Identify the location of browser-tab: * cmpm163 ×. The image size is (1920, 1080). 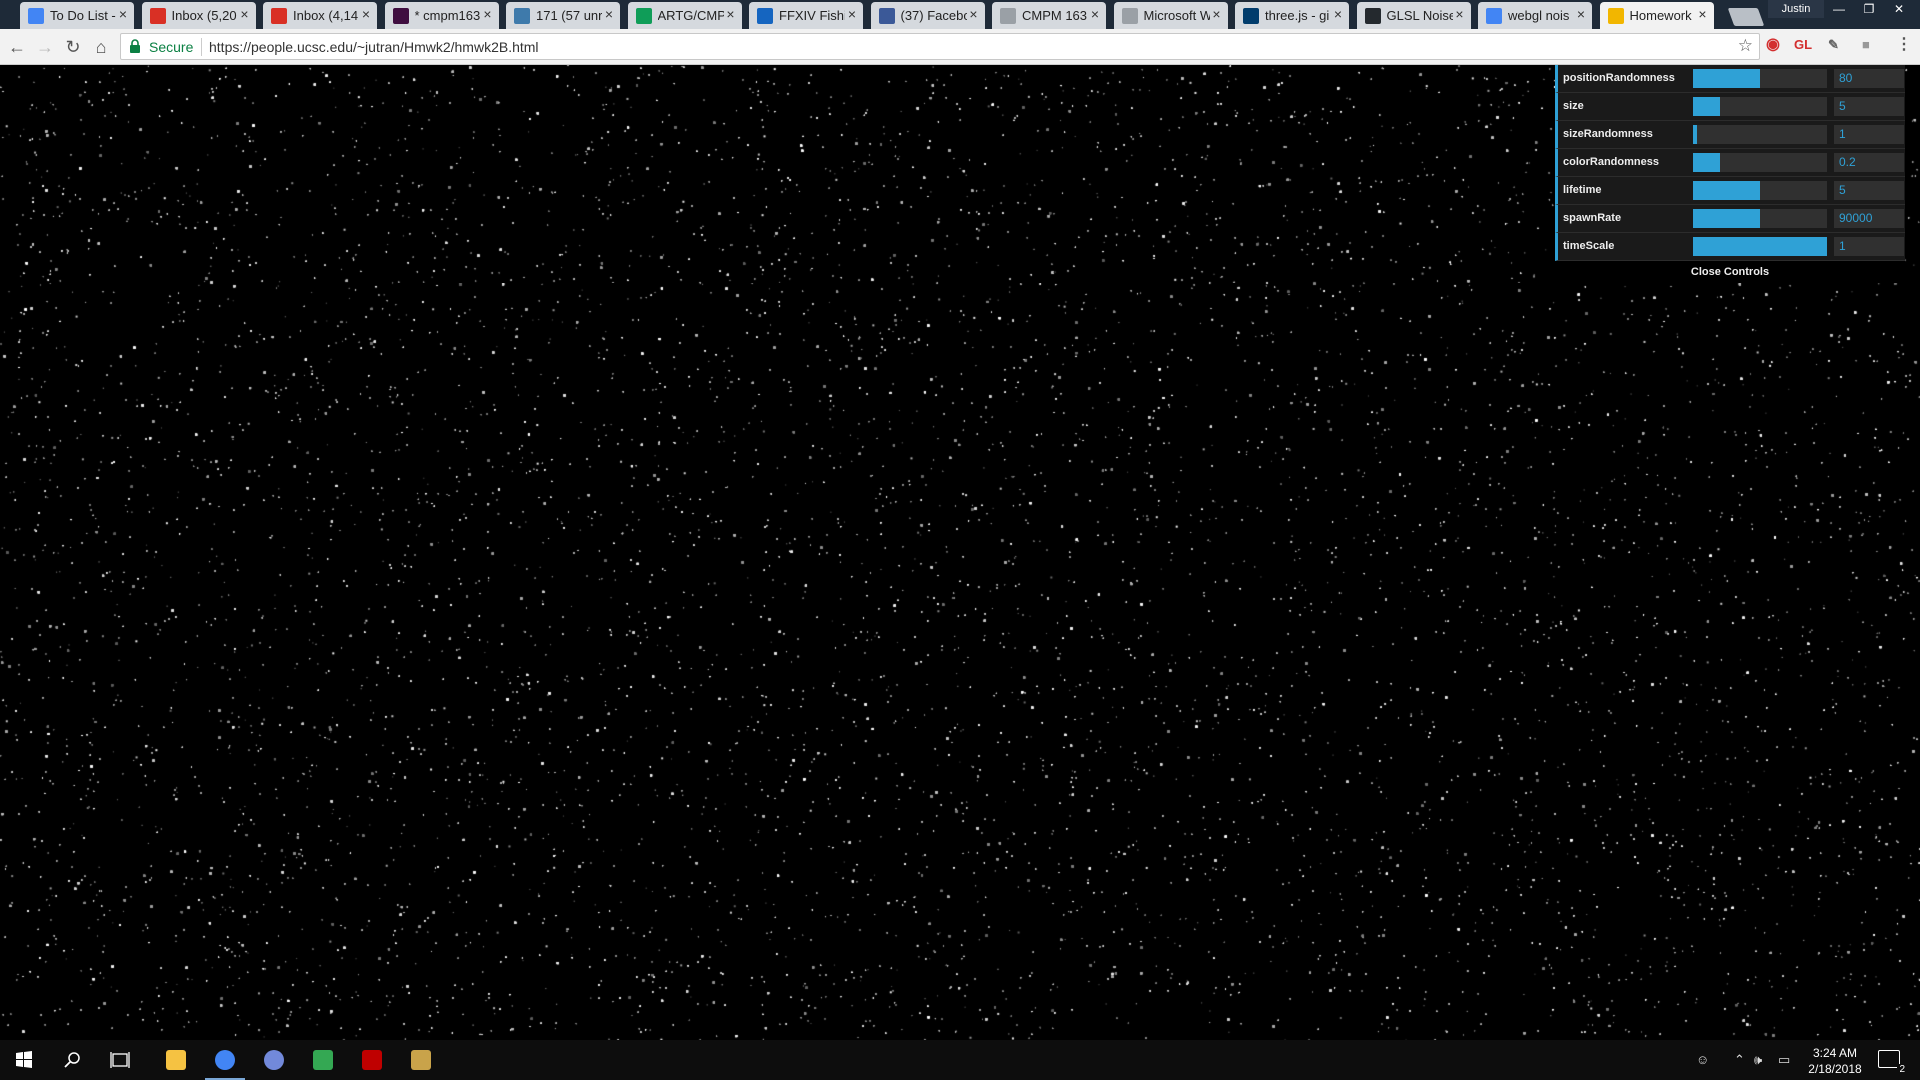
(441, 15).